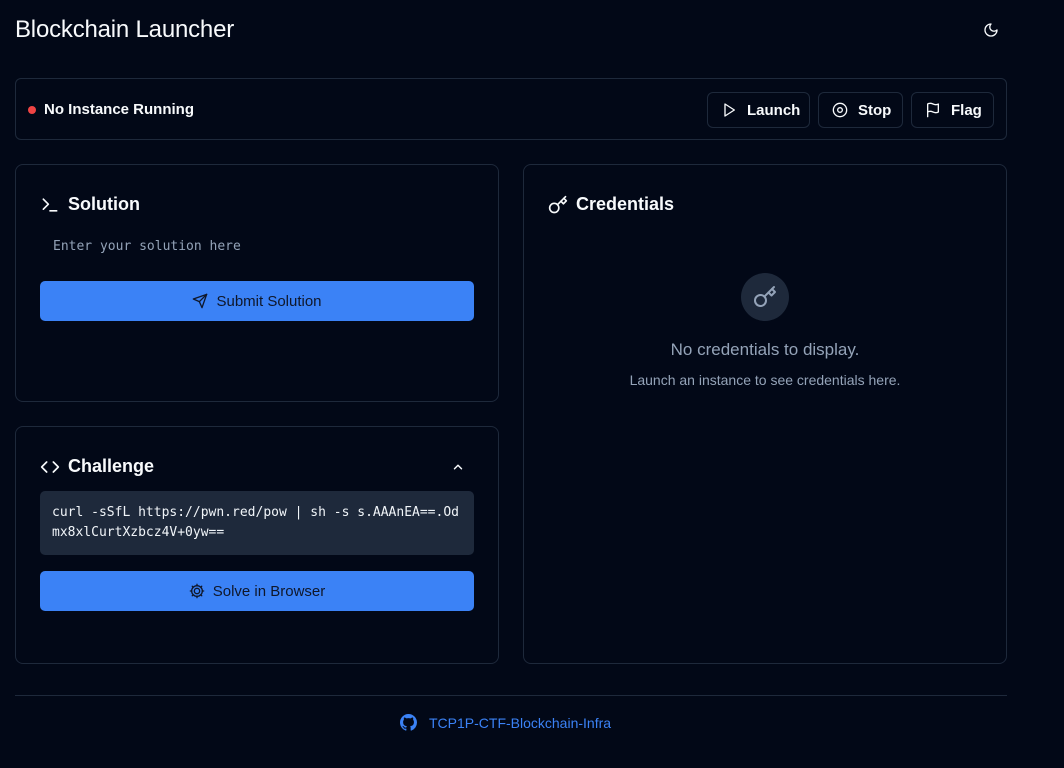 This screenshot has width=1064, height=768. I want to click on solution-input, so click(257, 246).